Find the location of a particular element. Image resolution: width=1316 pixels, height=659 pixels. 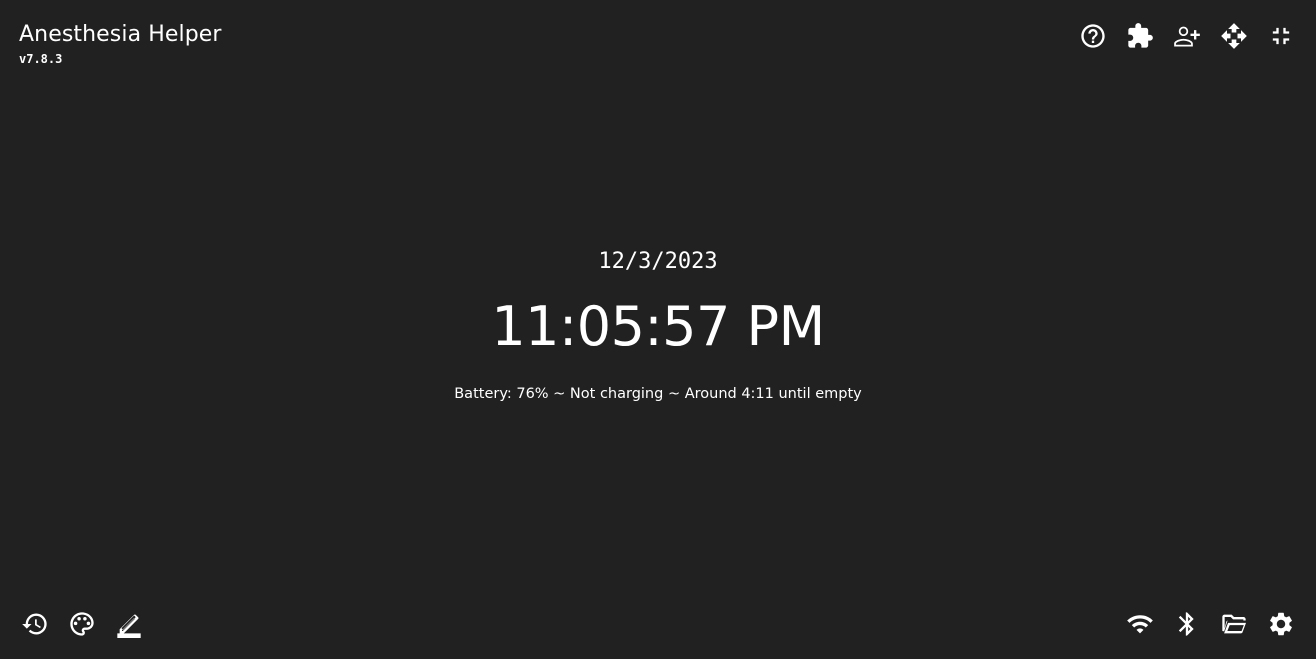

bluetooth-button is located at coordinates (1187, 624).